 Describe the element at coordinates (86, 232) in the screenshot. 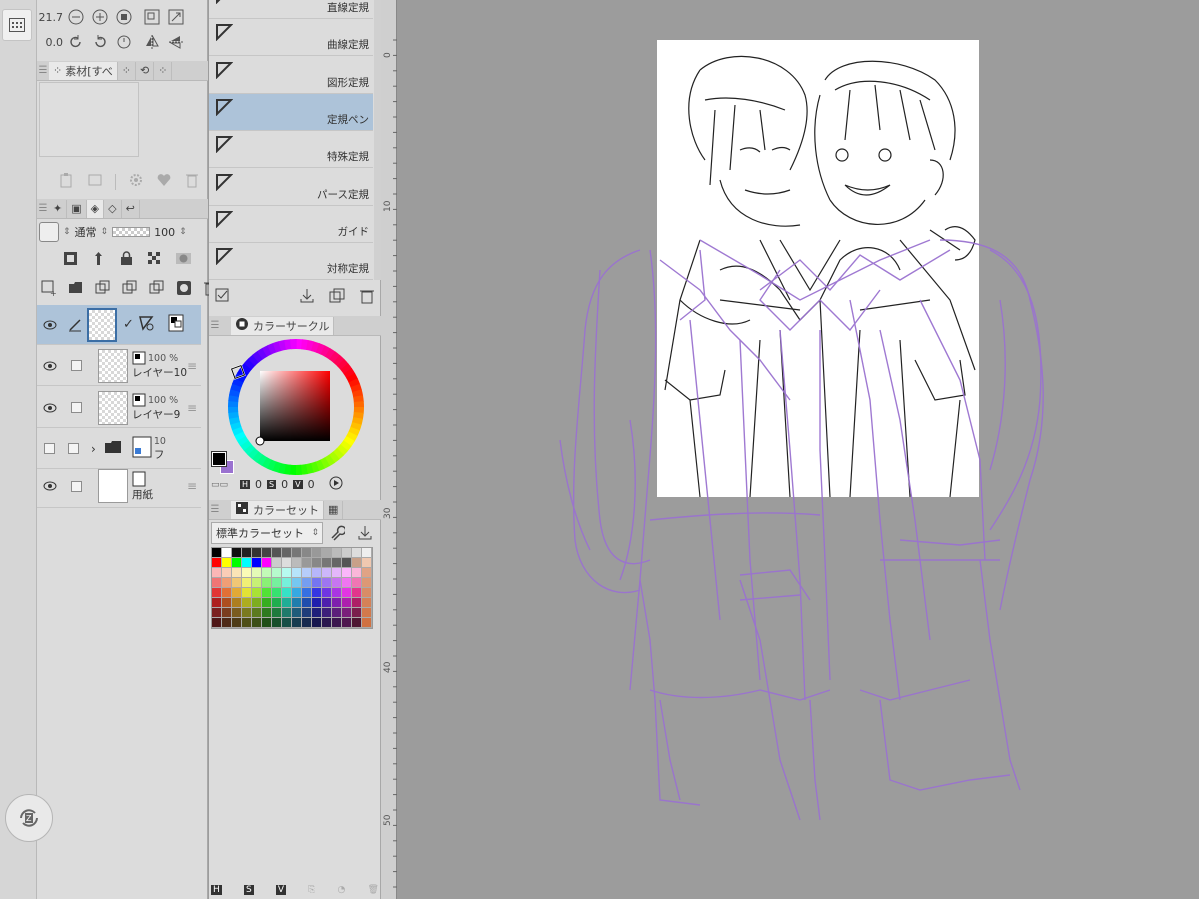

I see `blend-mode-select: 通常` at that location.